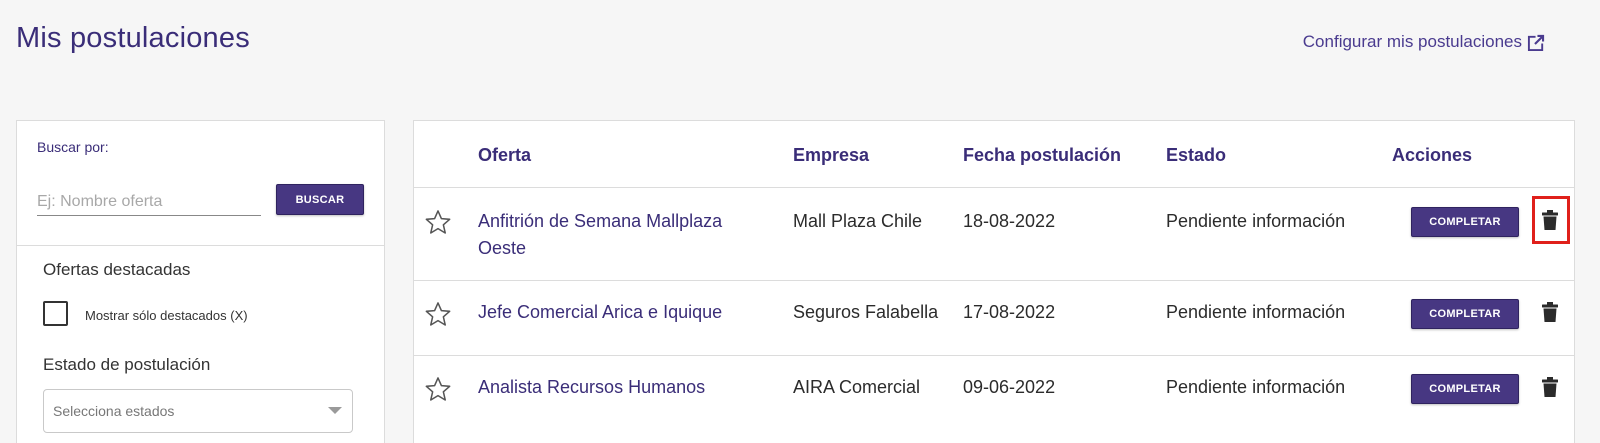 The width and height of the screenshot is (1600, 443). I want to click on column-company: Empresa, so click(831, 155).